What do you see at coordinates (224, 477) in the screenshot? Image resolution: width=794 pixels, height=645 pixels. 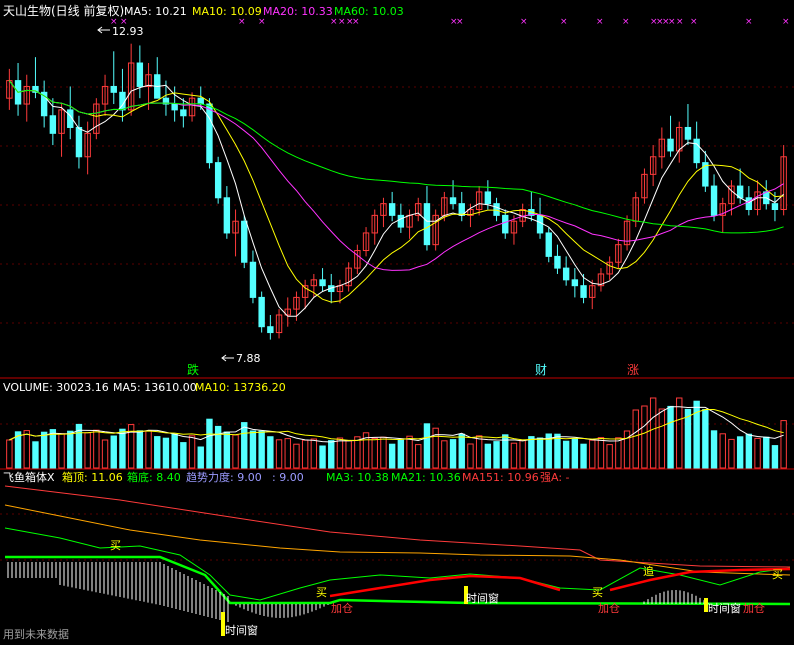 I see `trend-label: 趋势力度: 9.00` at bounding box center [224, 477].